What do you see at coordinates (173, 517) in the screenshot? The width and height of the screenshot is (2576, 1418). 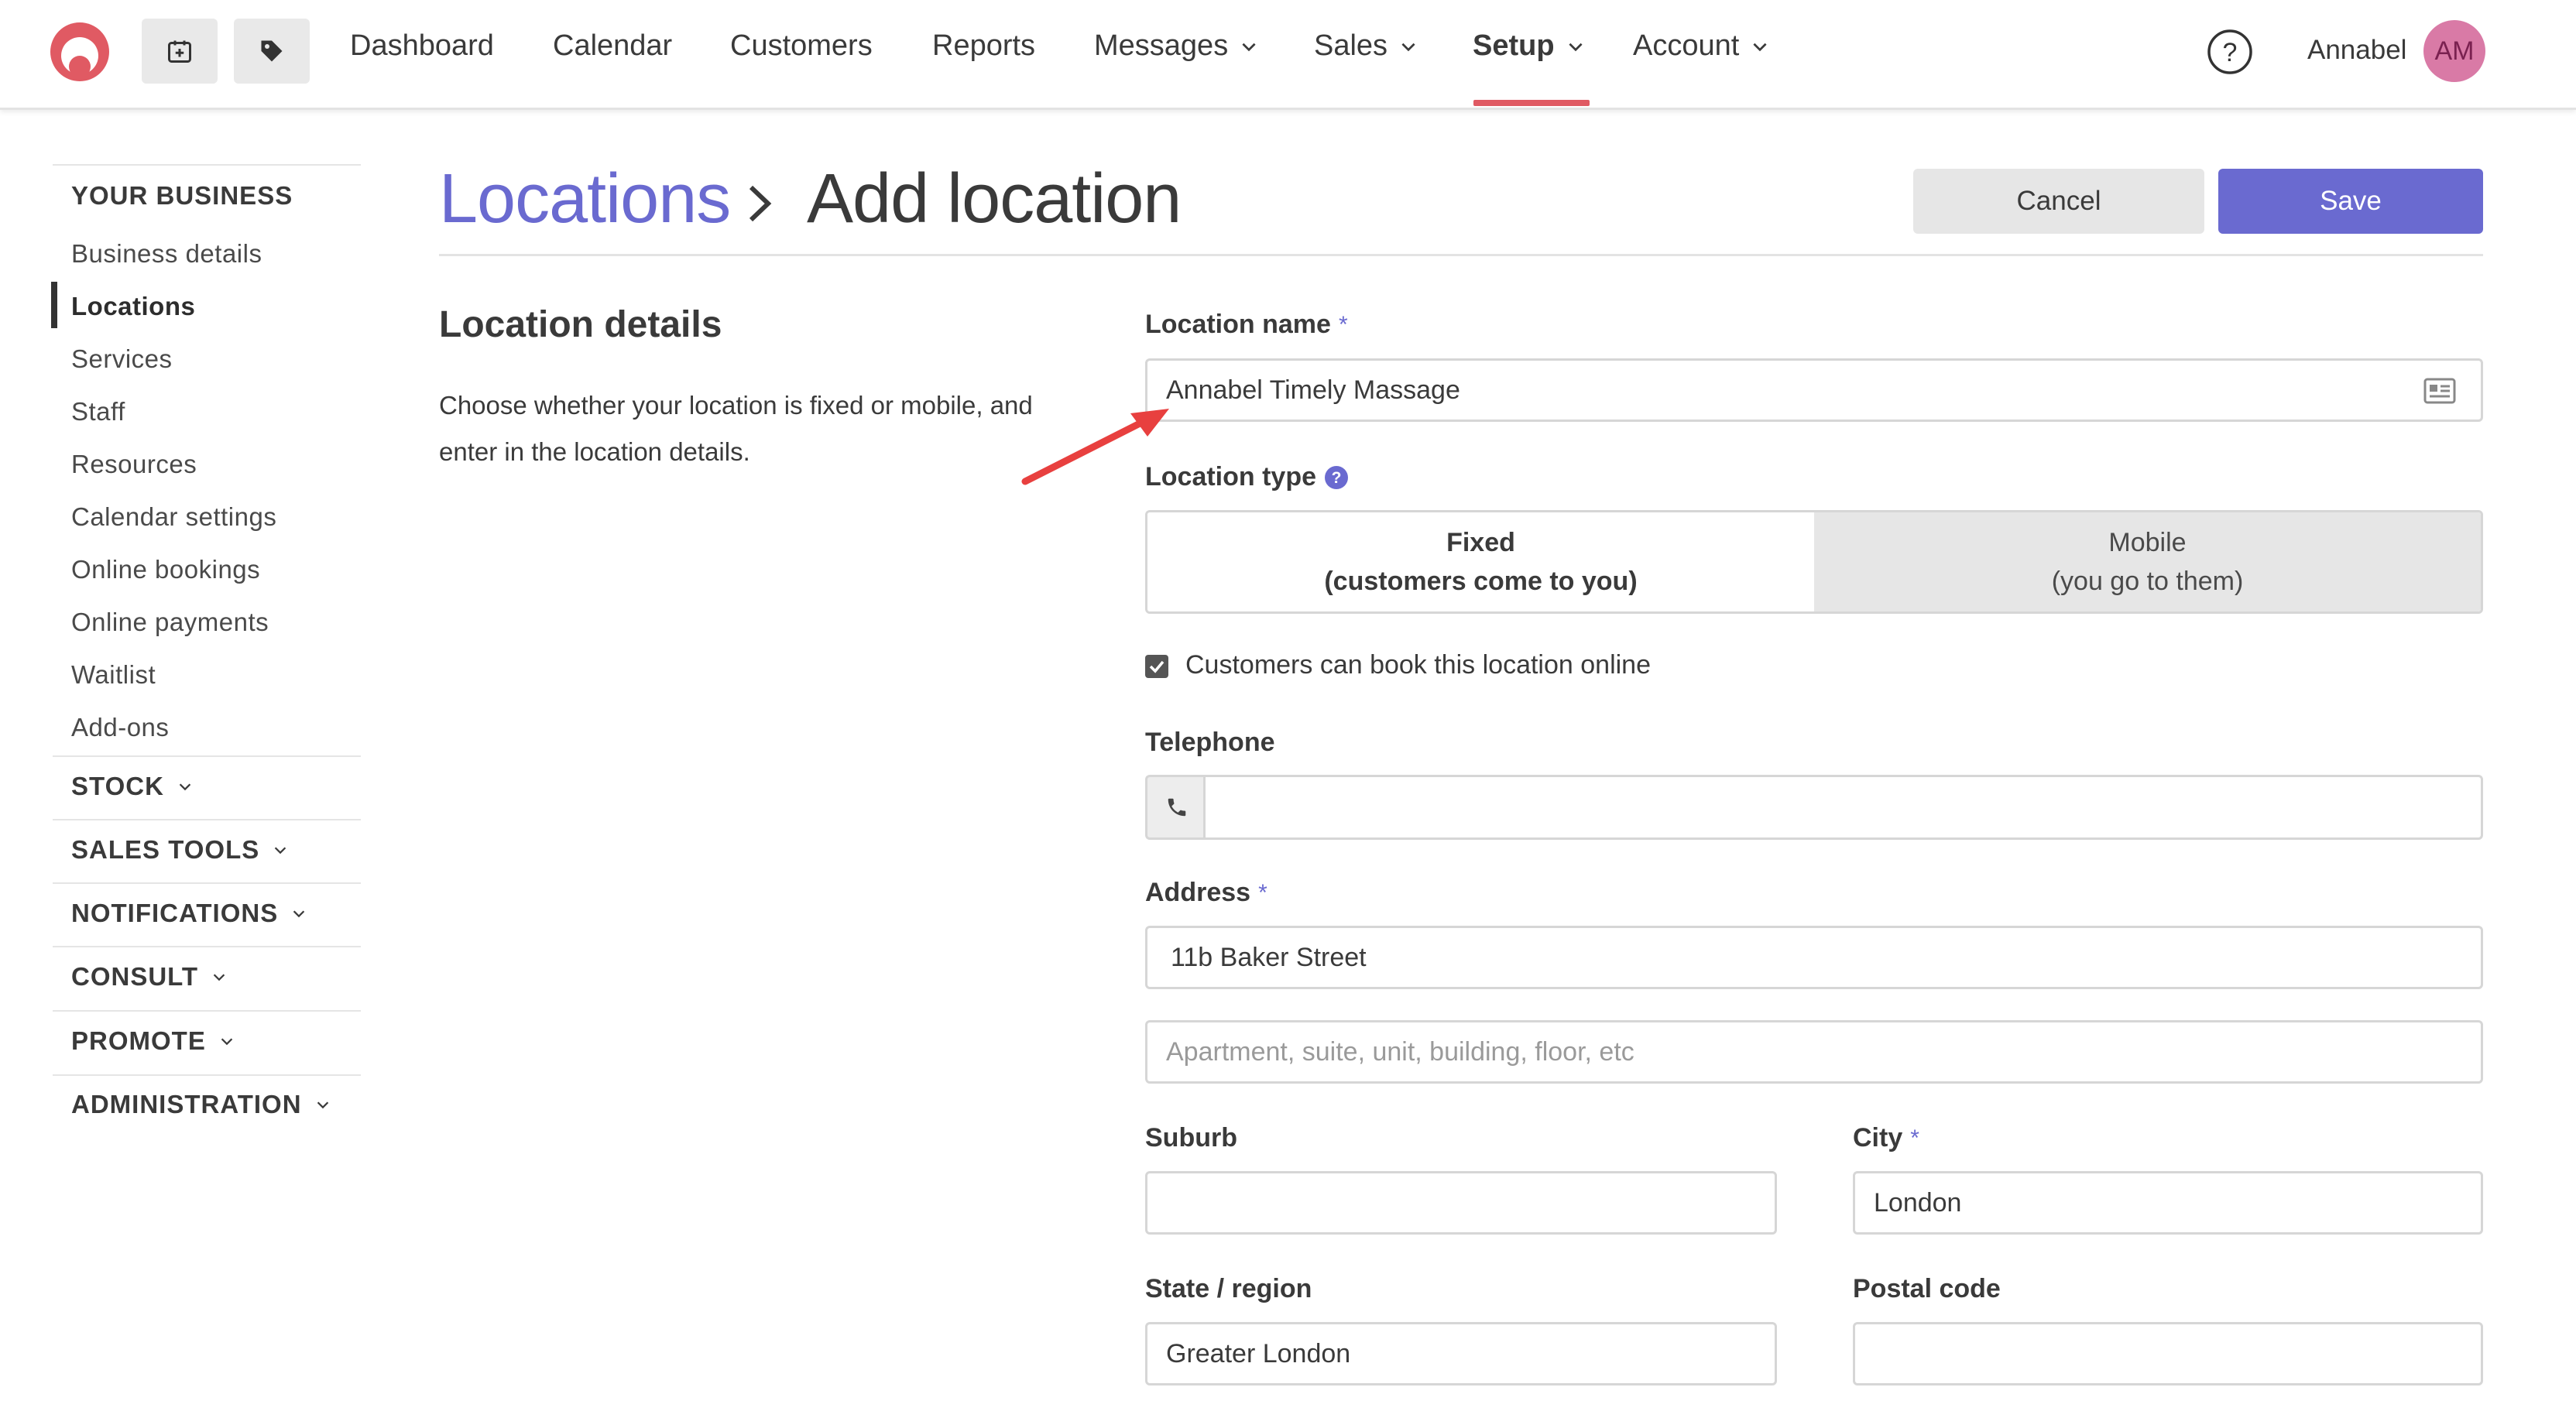 I see `sidebar-item-calendar-settings: Calendar settings` at bounding box center [173, 517].